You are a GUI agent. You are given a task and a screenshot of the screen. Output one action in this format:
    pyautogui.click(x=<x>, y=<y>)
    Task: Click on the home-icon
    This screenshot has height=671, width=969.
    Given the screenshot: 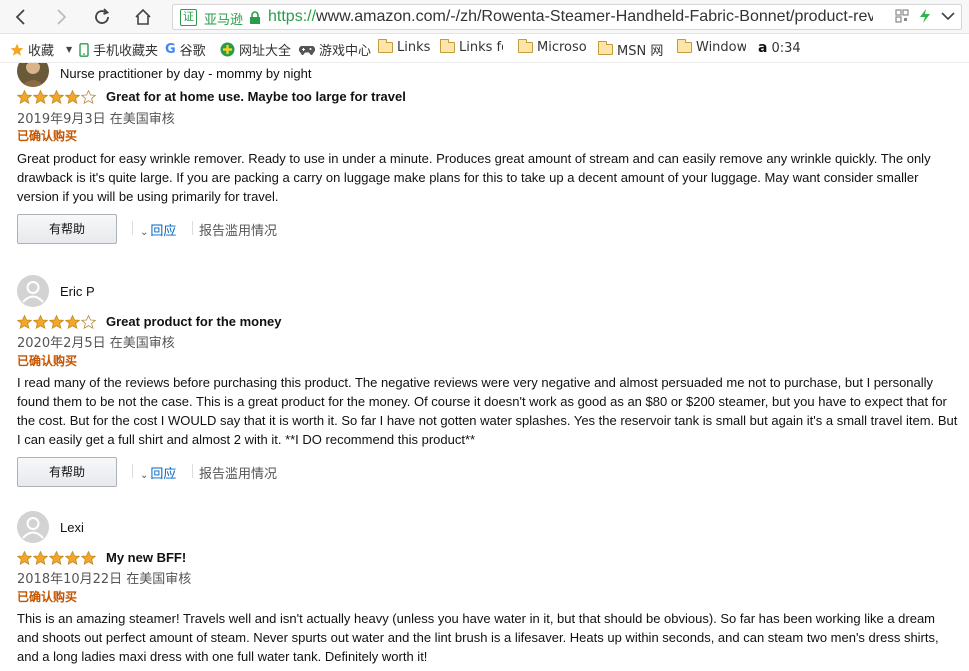 What is the action you would take?
    pyautogui.click(x=143, y=16)
    